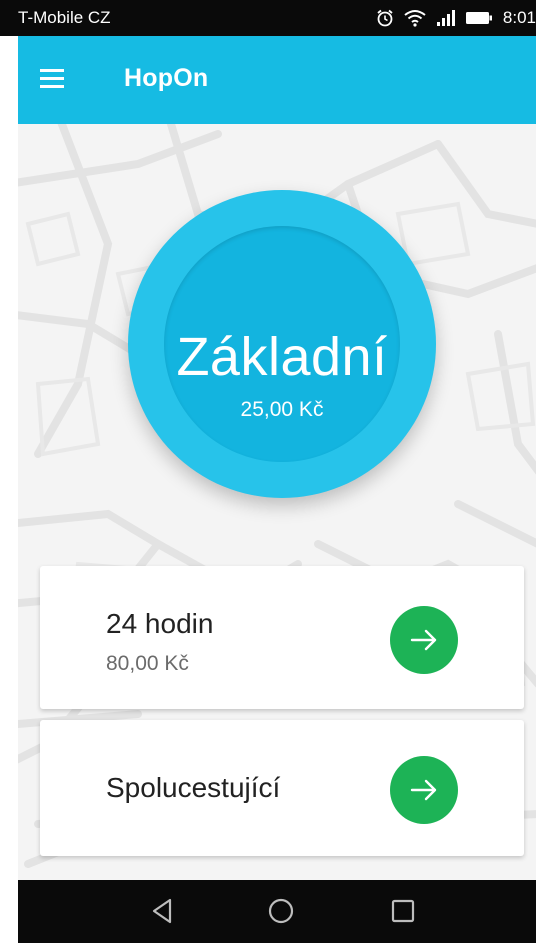 The height and width of the screenshot is (943, 536). I want to click on alarm-icon, so click(385, 18).